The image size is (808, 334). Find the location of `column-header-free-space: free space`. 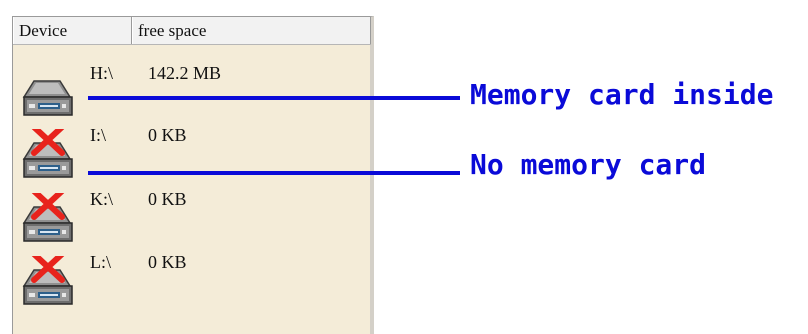

column-header-free-space: free space is located at coordinates (251, 30).